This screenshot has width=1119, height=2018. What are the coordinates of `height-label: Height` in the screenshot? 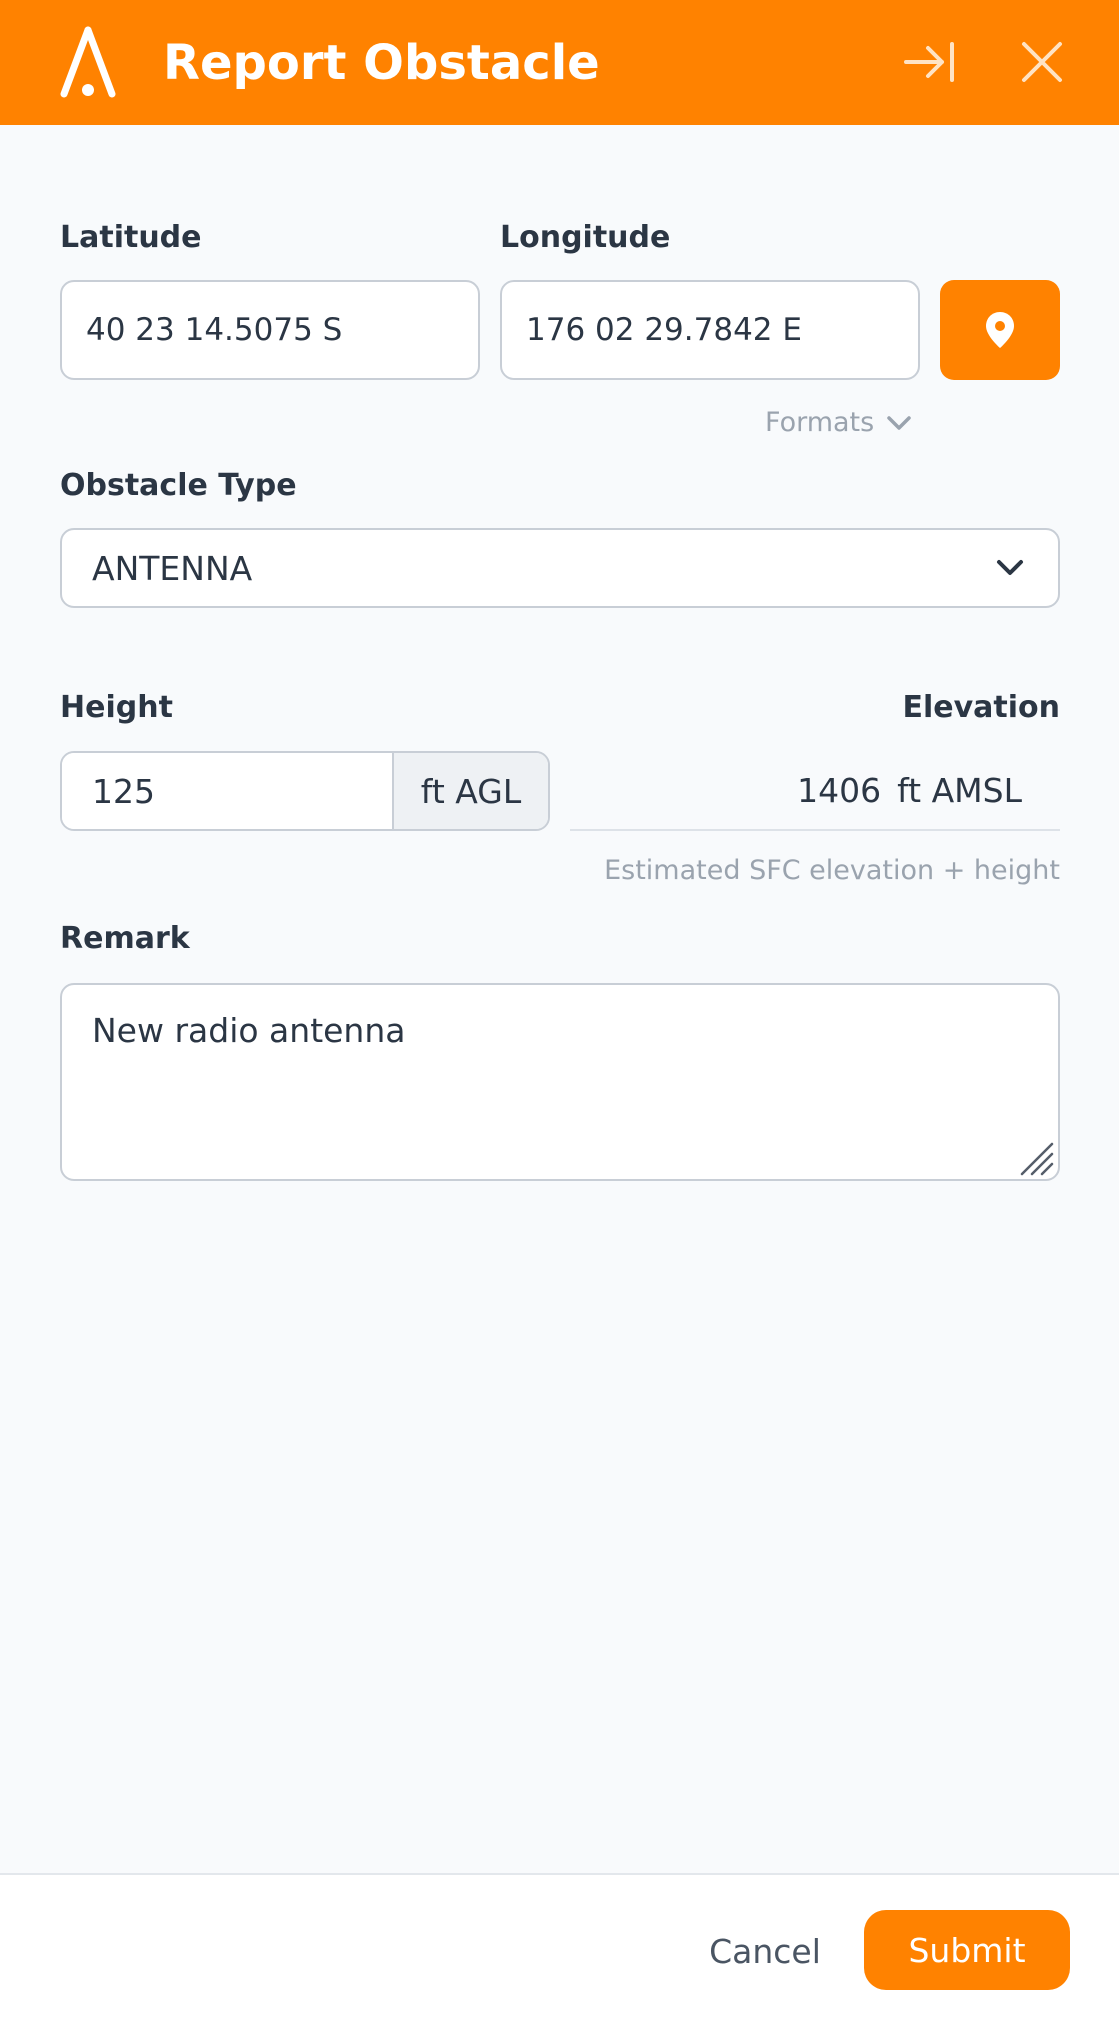 It's located at (116, 707).